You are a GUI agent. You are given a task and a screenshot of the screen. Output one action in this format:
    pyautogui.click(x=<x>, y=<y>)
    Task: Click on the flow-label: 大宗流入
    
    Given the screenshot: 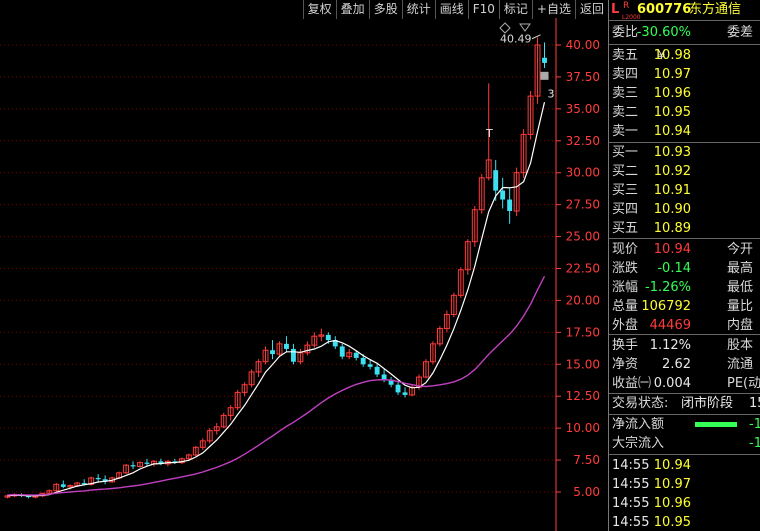 What is the action you would take?
    pyautogui.click(x=638, y=443)
    